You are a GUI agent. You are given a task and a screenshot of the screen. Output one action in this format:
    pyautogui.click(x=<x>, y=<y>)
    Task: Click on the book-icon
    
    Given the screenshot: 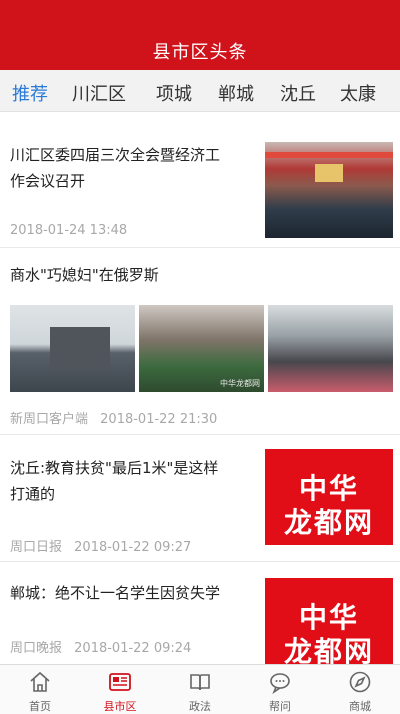 What is the action you would take?
    pyautogui.click(x=200, y=682)
    